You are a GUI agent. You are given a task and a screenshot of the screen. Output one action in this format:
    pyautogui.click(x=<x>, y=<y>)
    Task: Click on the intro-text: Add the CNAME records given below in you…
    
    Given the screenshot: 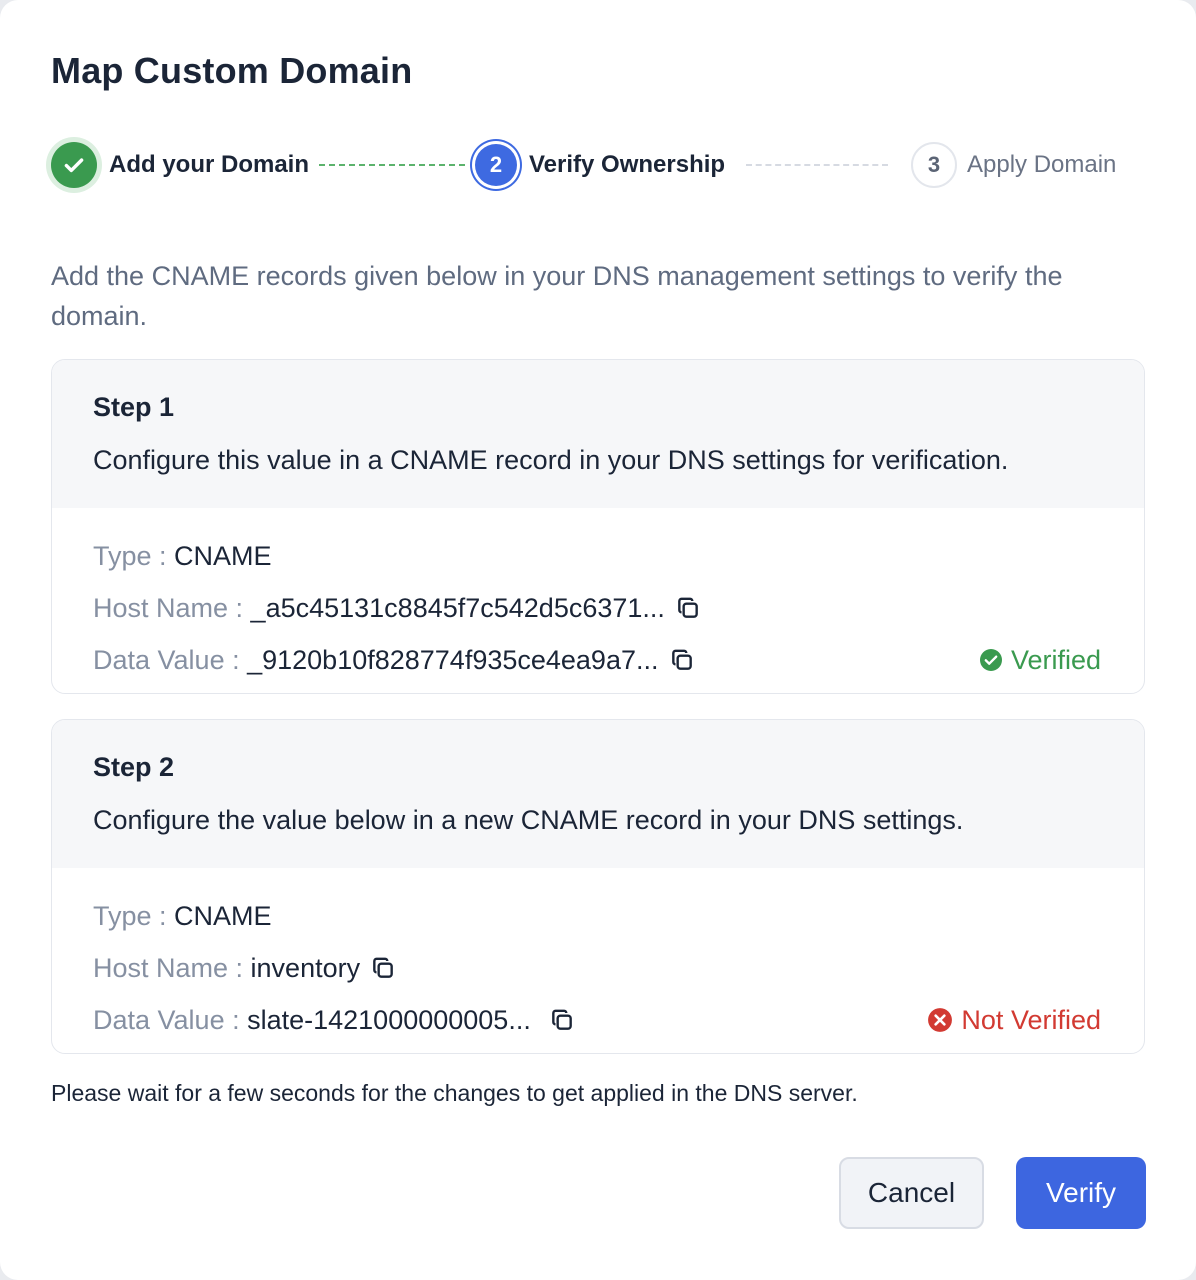 What is the action you would take?
    pyautogui.click(x=557, y=296)
    